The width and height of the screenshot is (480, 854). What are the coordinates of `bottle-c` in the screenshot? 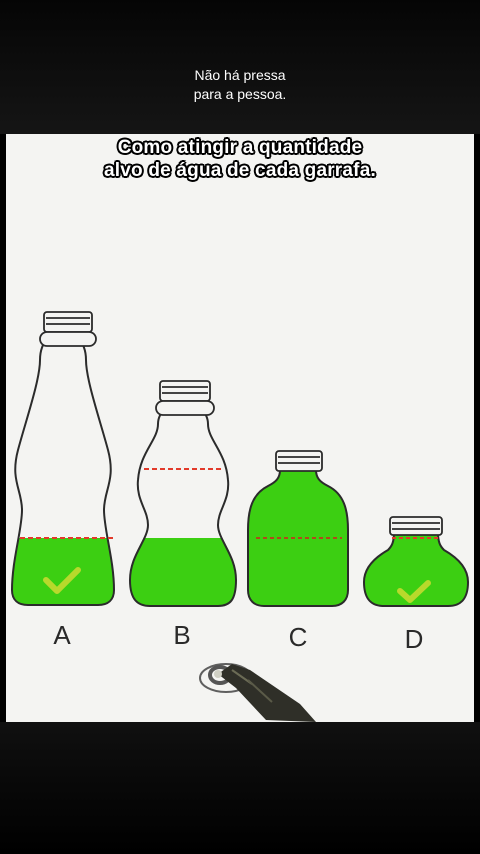 It's located at (300, 535).